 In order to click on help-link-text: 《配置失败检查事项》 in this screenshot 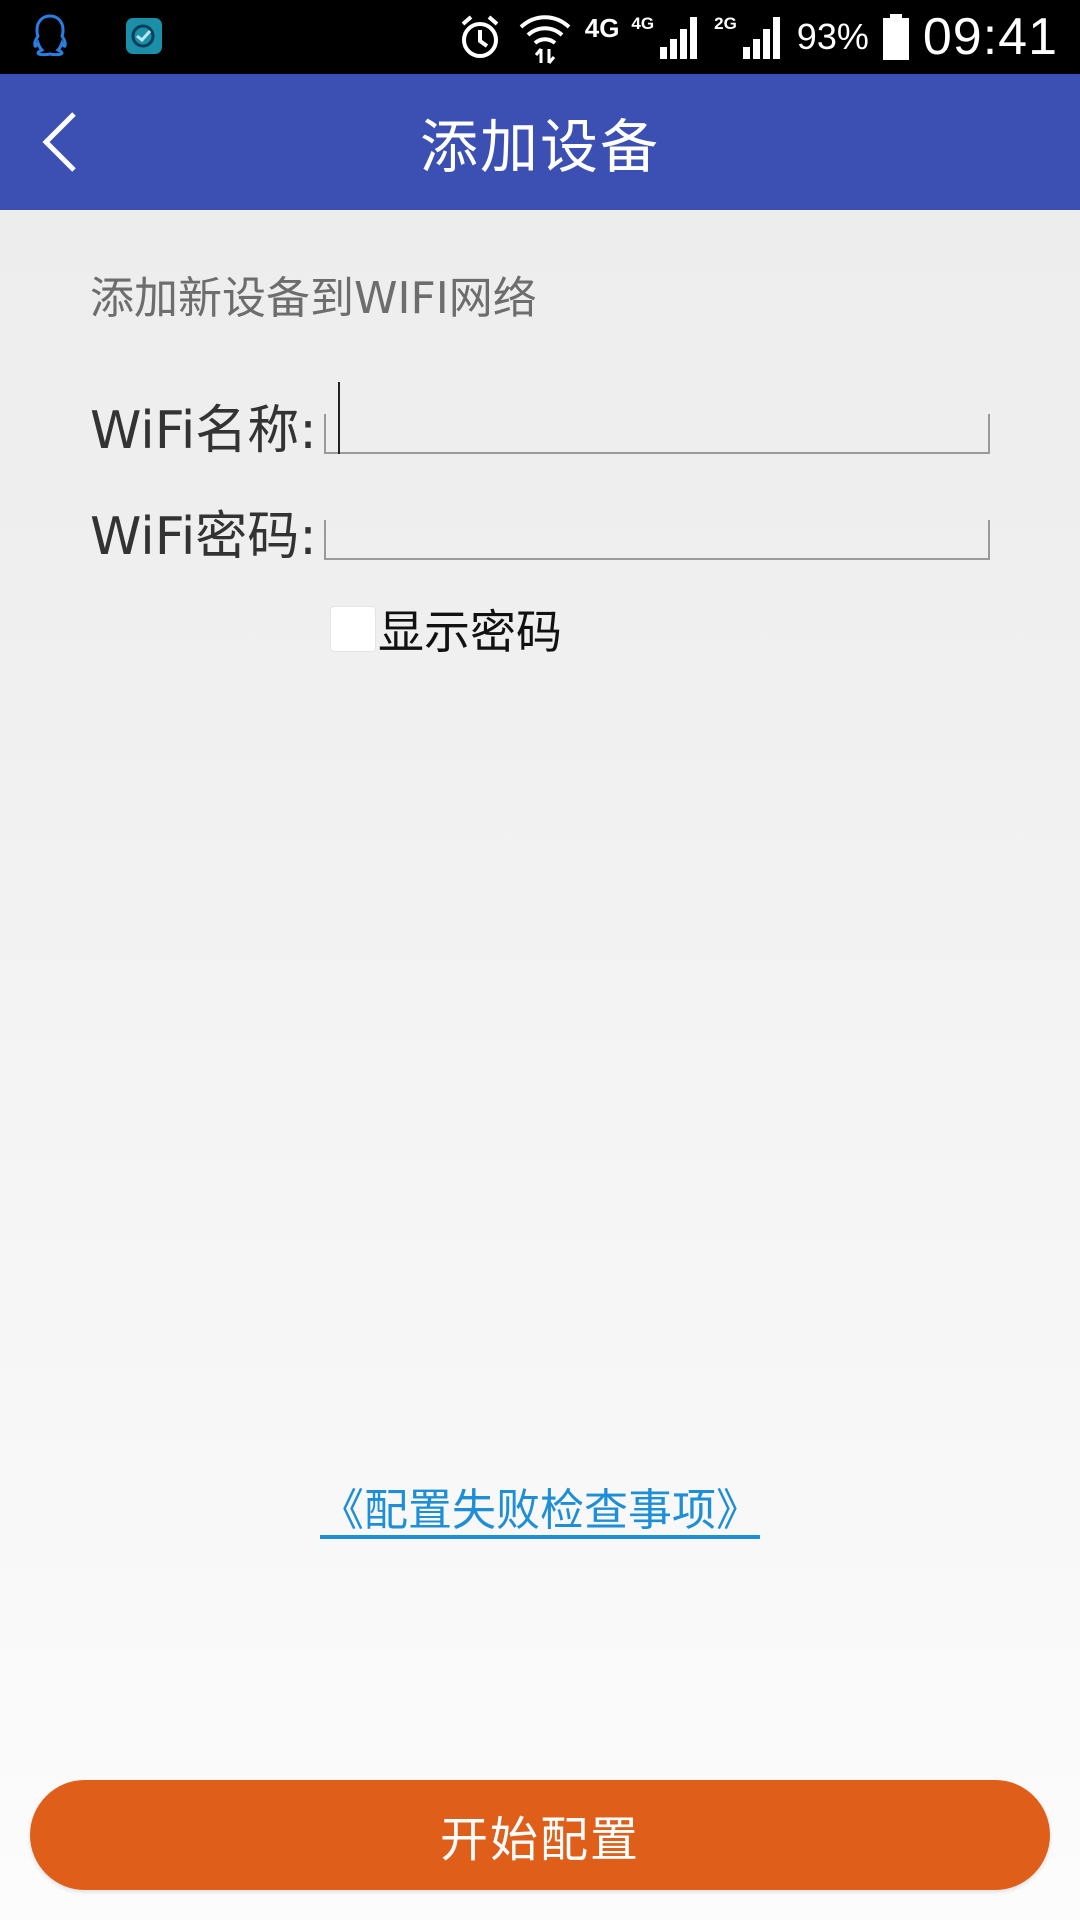, I will do `click(540, 1510)`.